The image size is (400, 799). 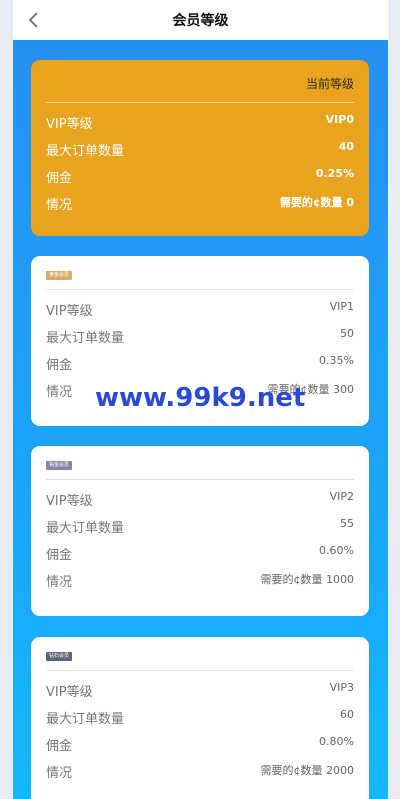 What do you see at coordinates (200, 81) in the screenshot?
I see `card-header: 当前等级` at bounding box center [200, 81].